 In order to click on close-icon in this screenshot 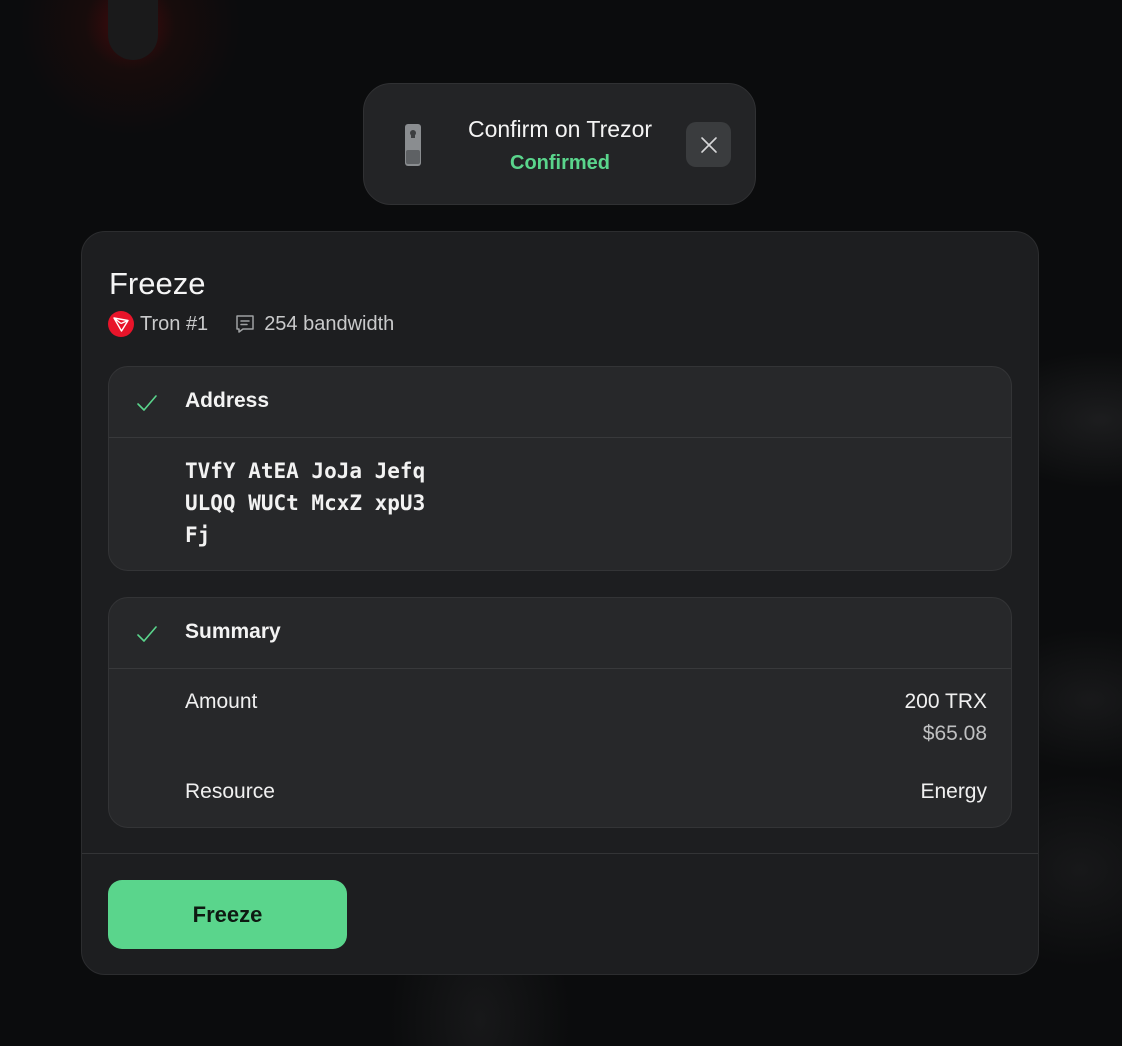, I will do `click(708, 144)`.